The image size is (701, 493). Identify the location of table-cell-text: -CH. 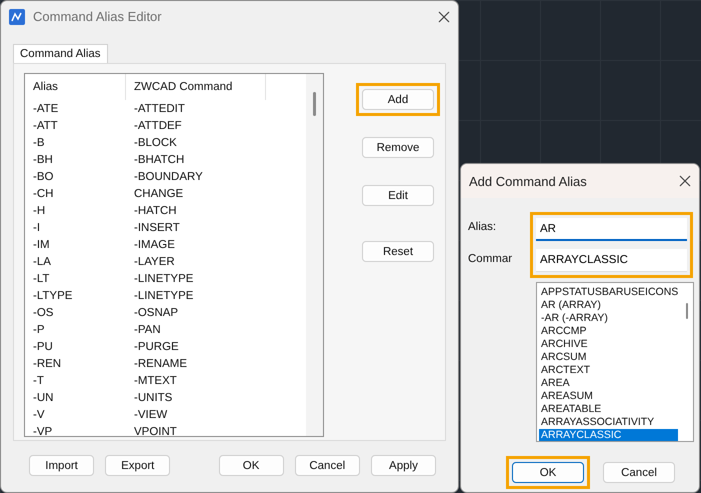
(43, 194).